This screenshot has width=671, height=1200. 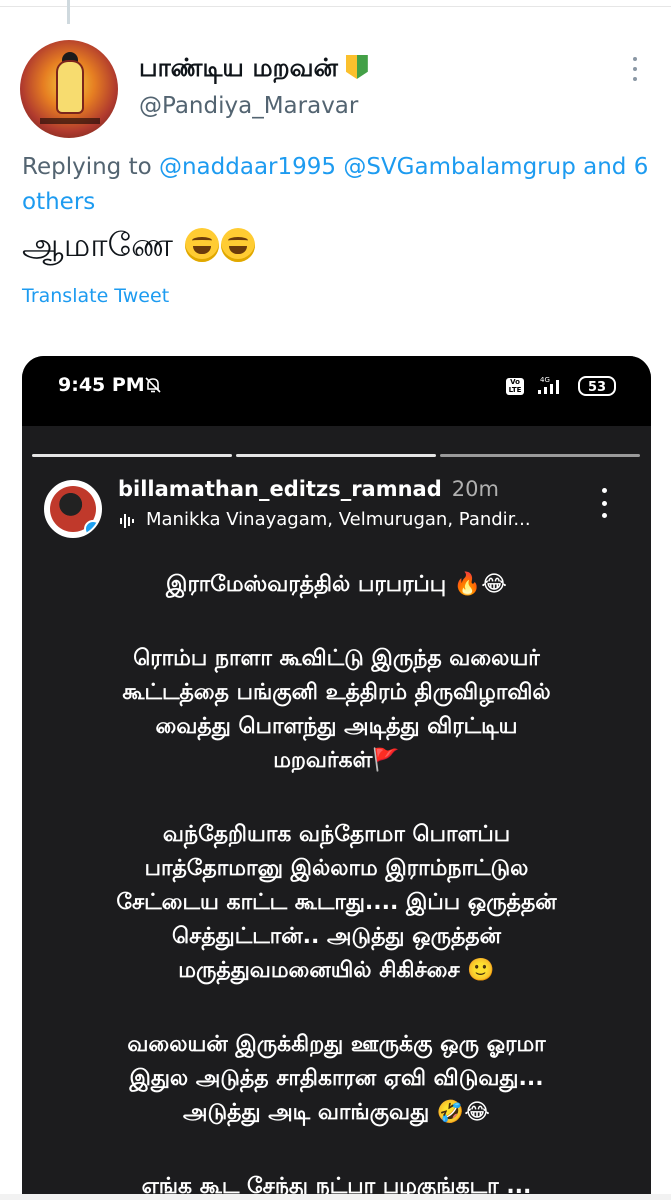 I want to click on thread-connector-line, so click(x=68, y=12).